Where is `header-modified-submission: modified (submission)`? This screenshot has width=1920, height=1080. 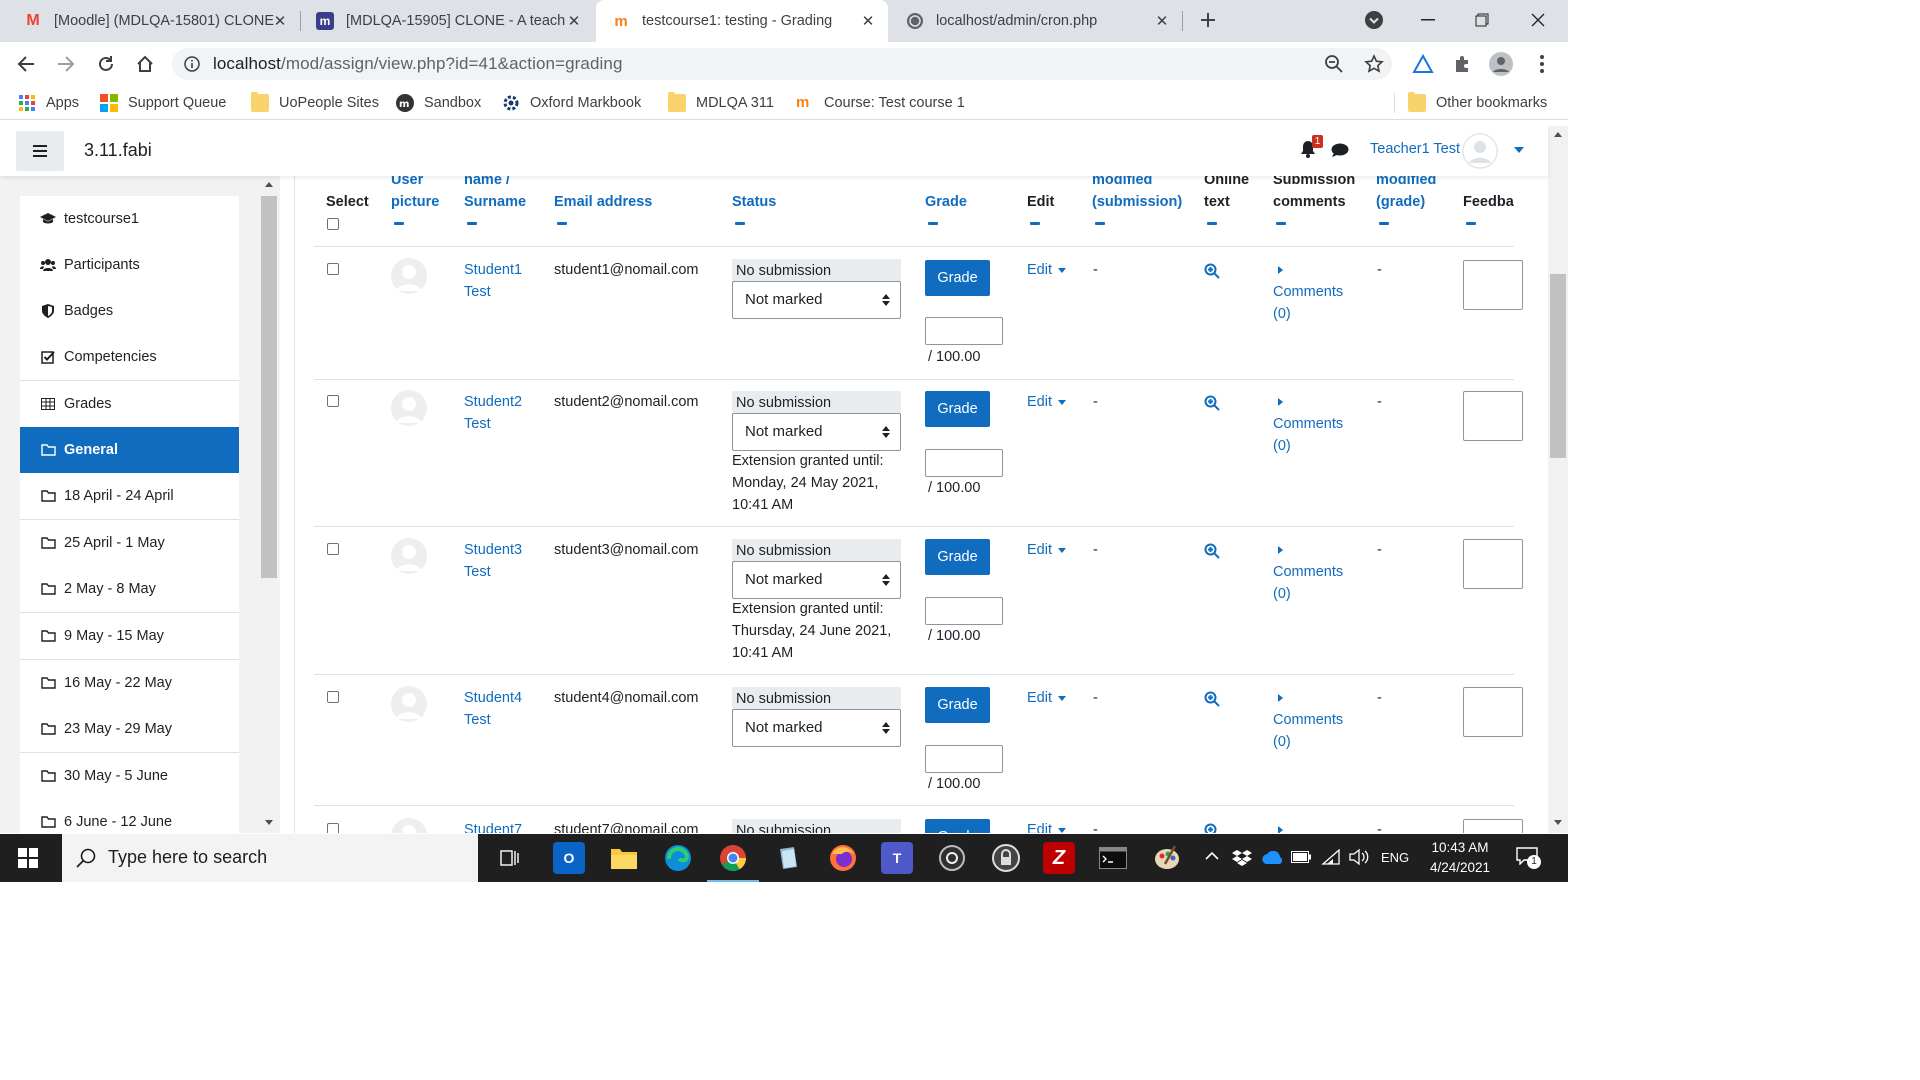
header-modified-submission: modified (submission) is located at coordinates (1137, 194).